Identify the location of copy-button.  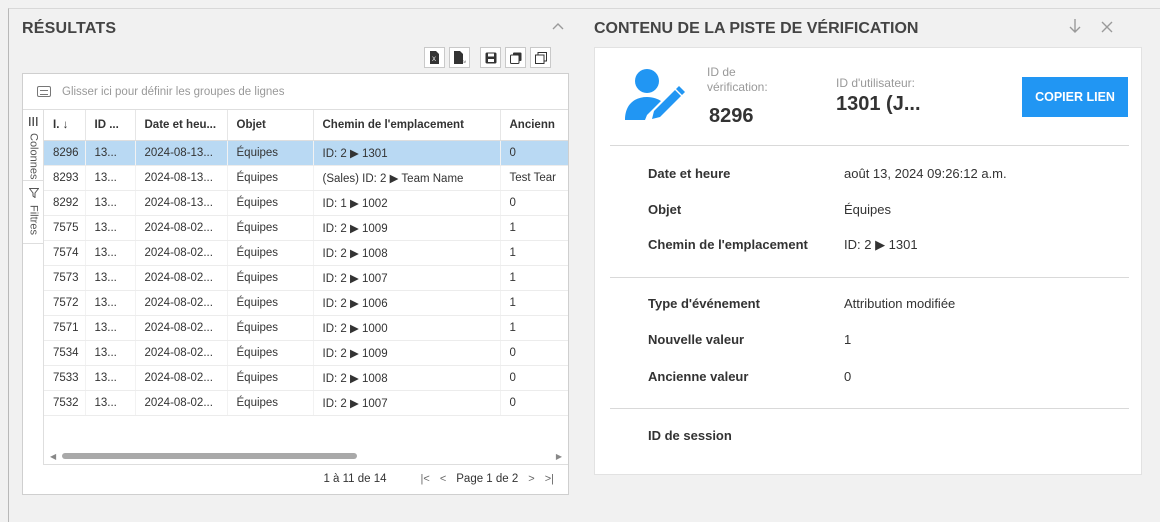
(515, 57).